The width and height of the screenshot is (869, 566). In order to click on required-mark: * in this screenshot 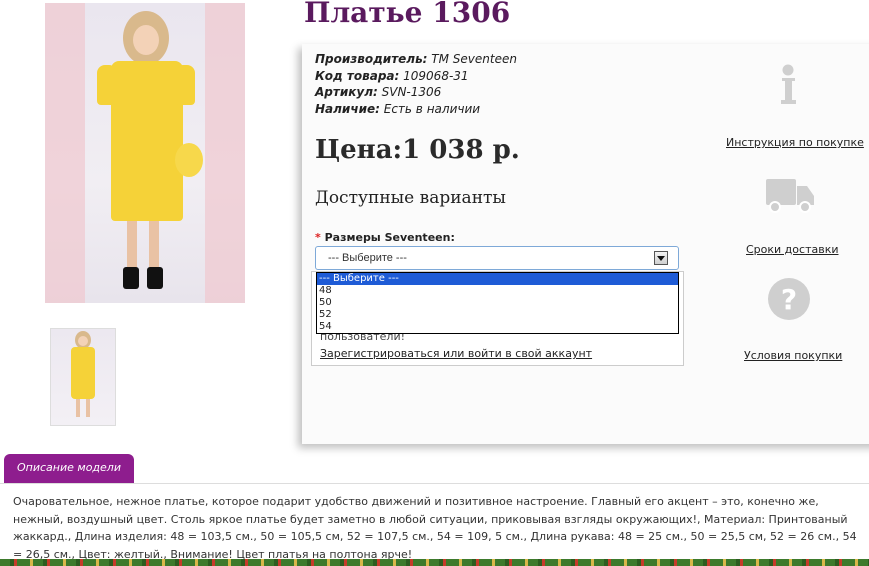, I will do `click(318, 237)`.